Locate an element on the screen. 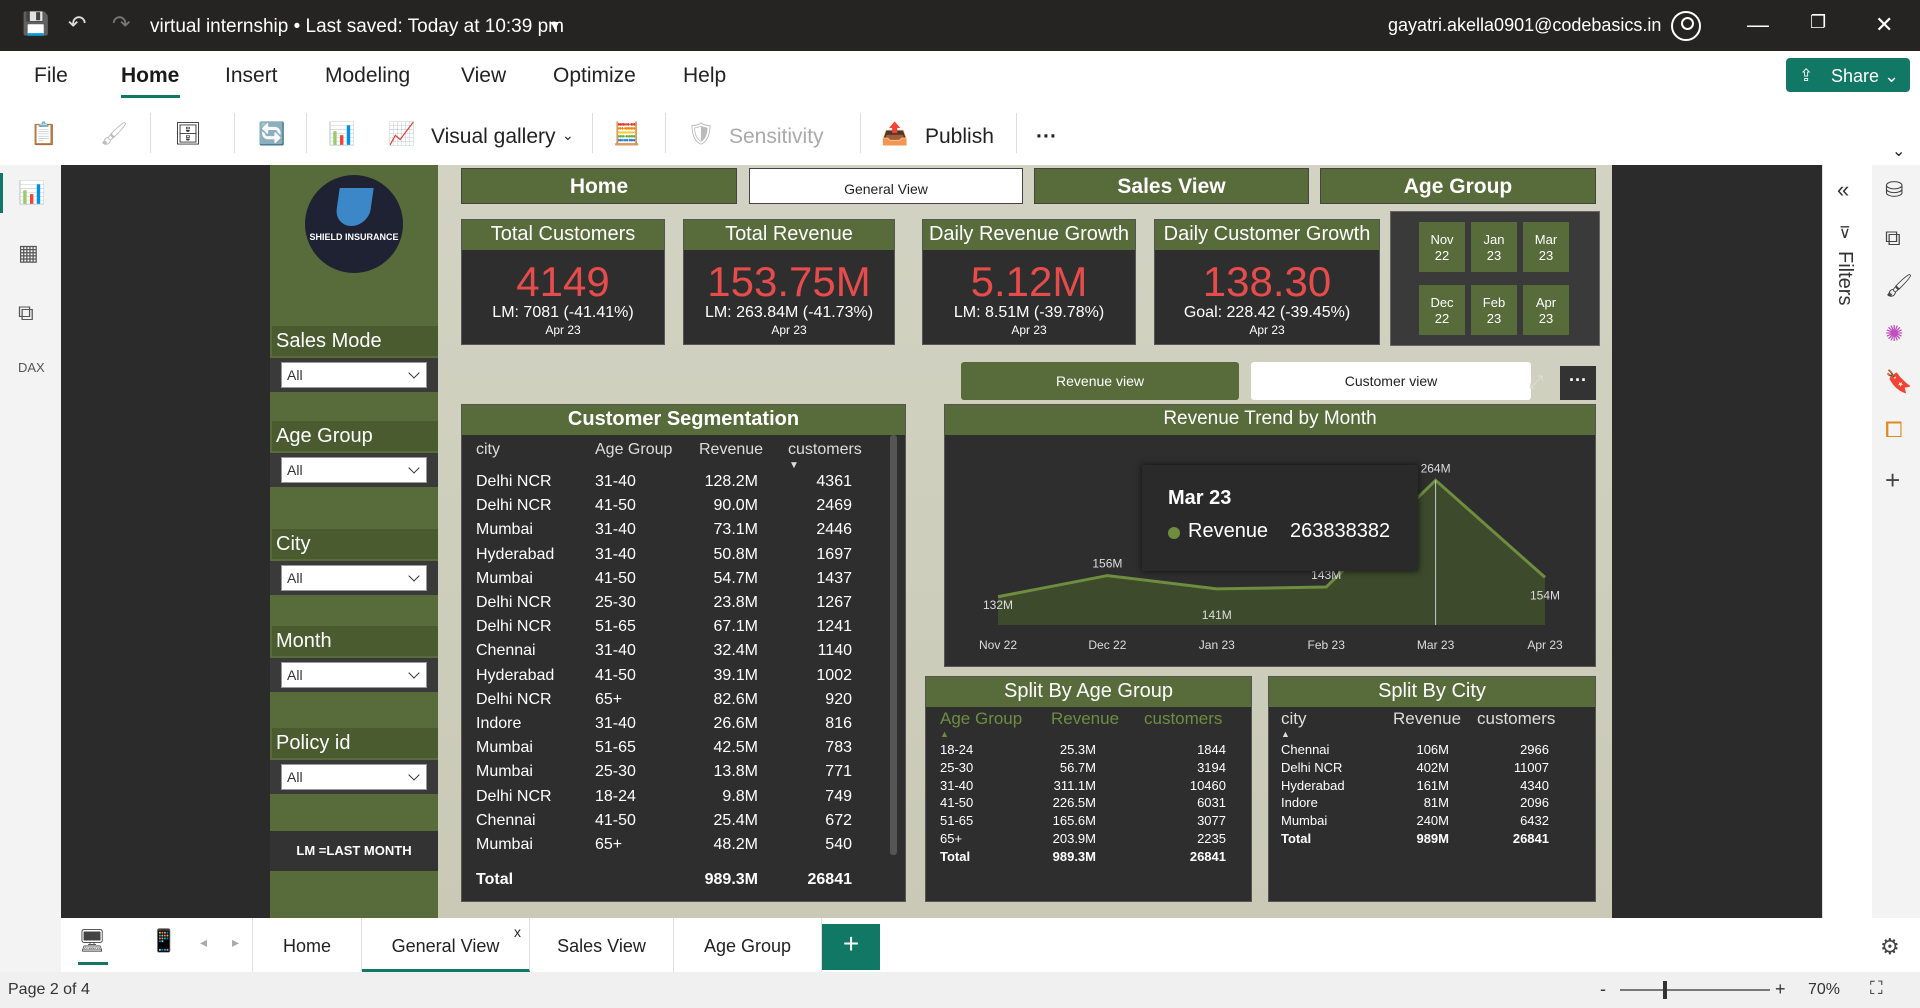  city-dropdown: All is located at coordinates (354, 578).